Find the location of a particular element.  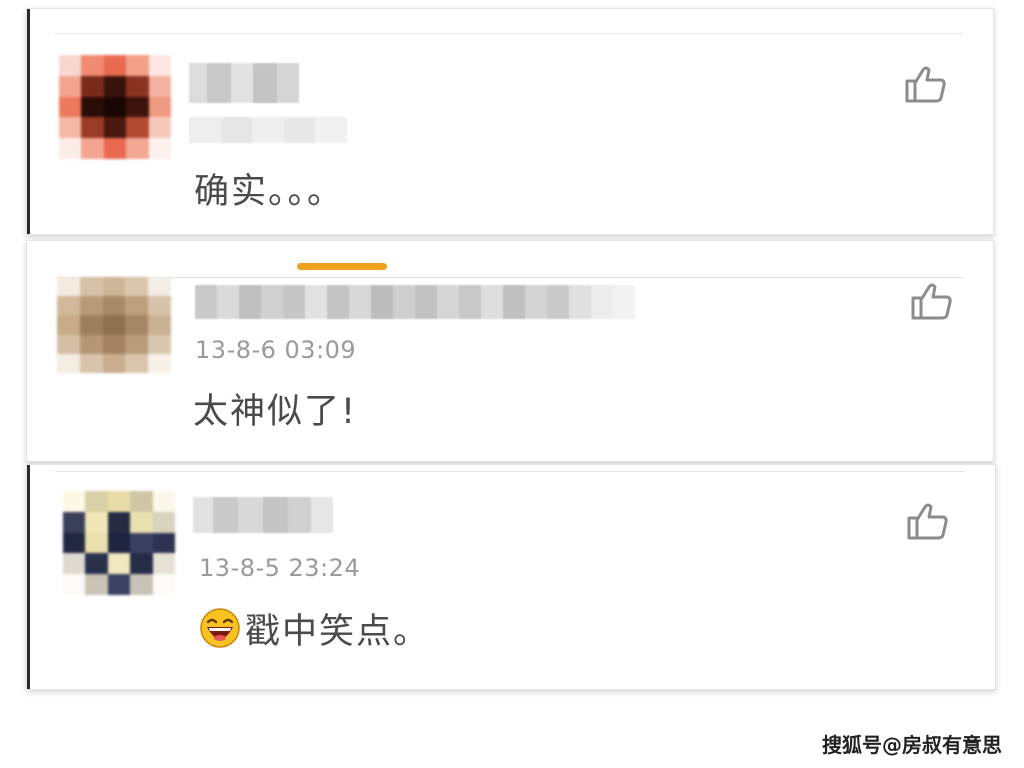

timestamp-pixelated is located at coordinates (268, 130).